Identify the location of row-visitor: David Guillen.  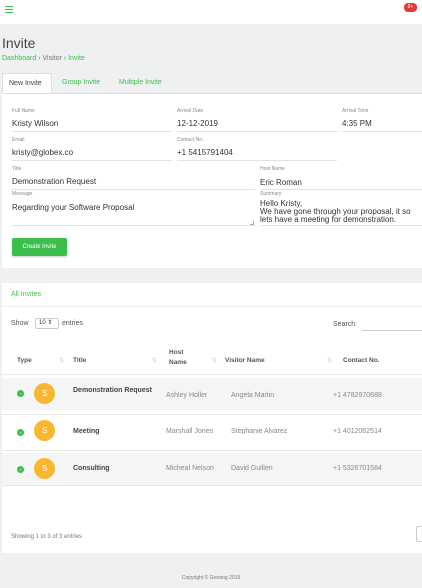
(252, 468).